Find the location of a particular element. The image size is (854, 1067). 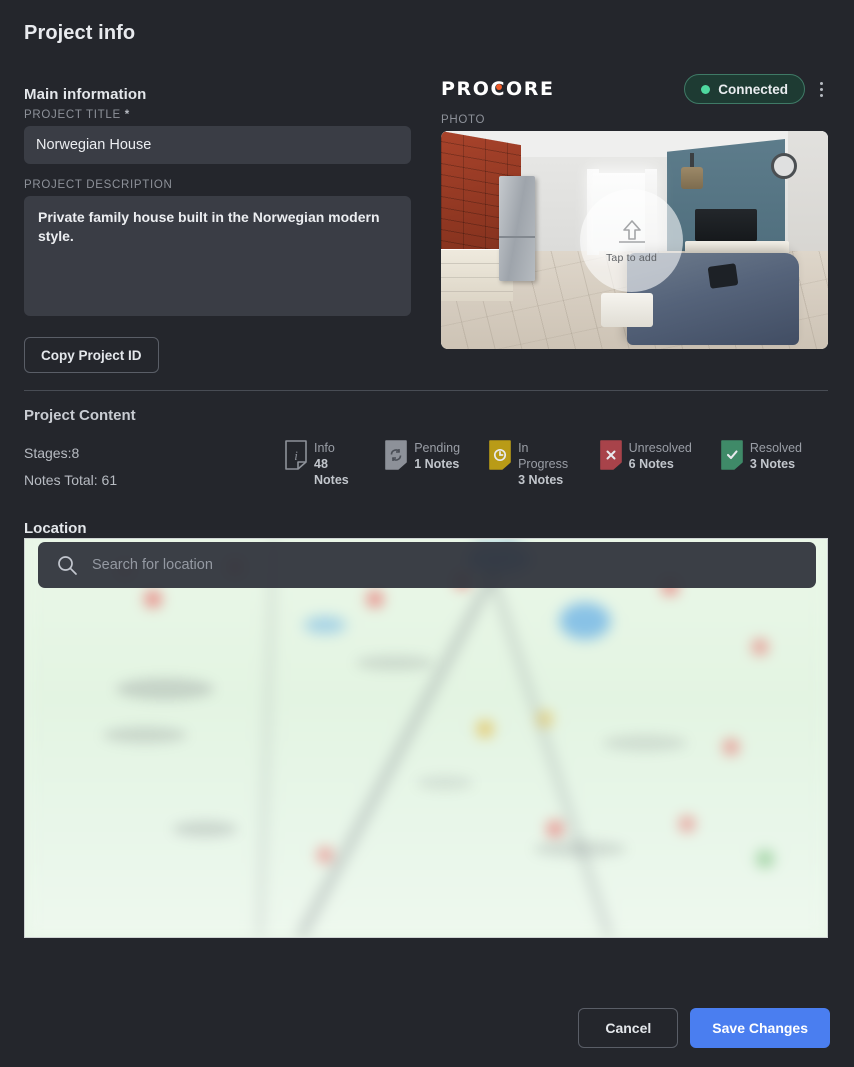

stat-pending: Pending 1 Notes is located at coordinates (422, 464).